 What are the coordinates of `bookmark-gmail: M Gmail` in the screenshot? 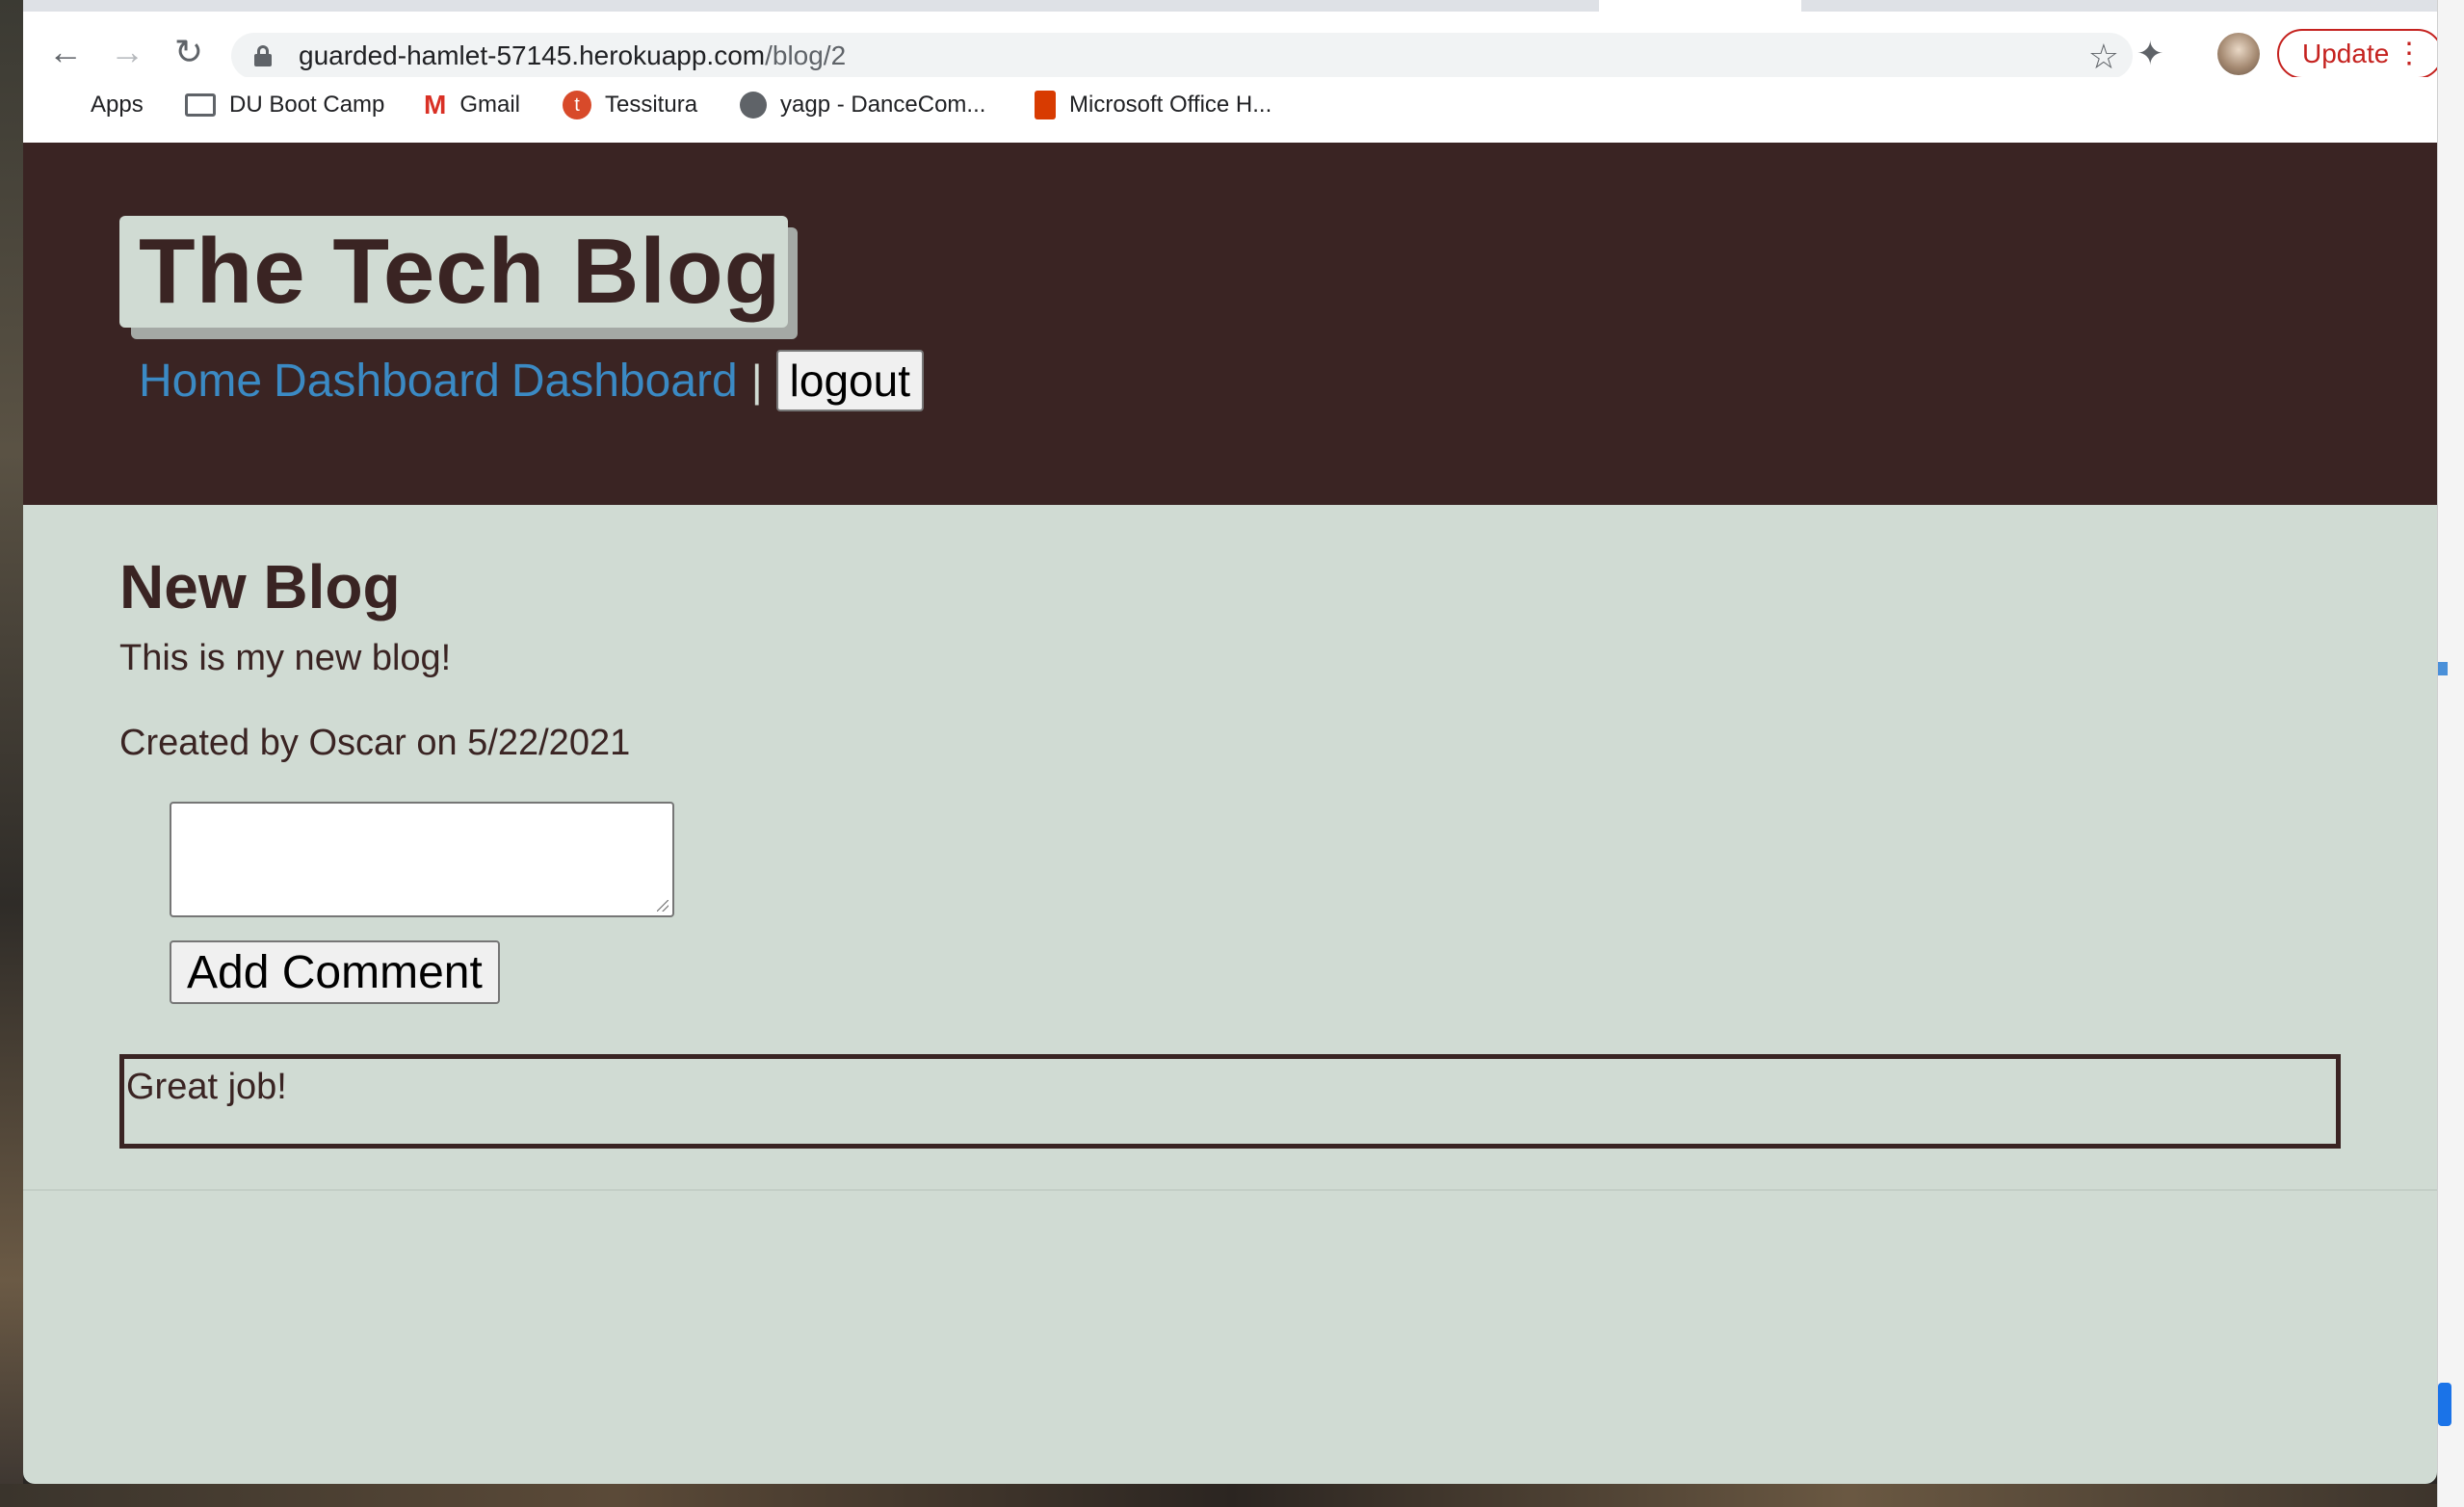 It's located at (472, 105).